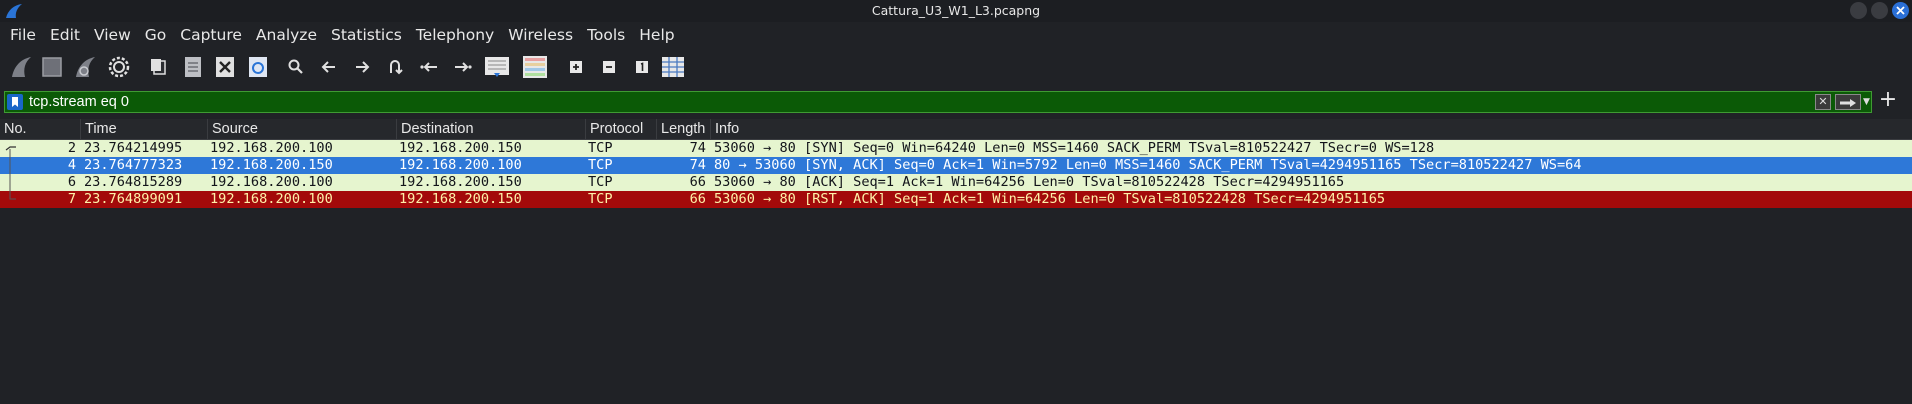 The image size is (1912, 404). I want to click on filter-history-dropdown: ▼, so click(1868, 102).